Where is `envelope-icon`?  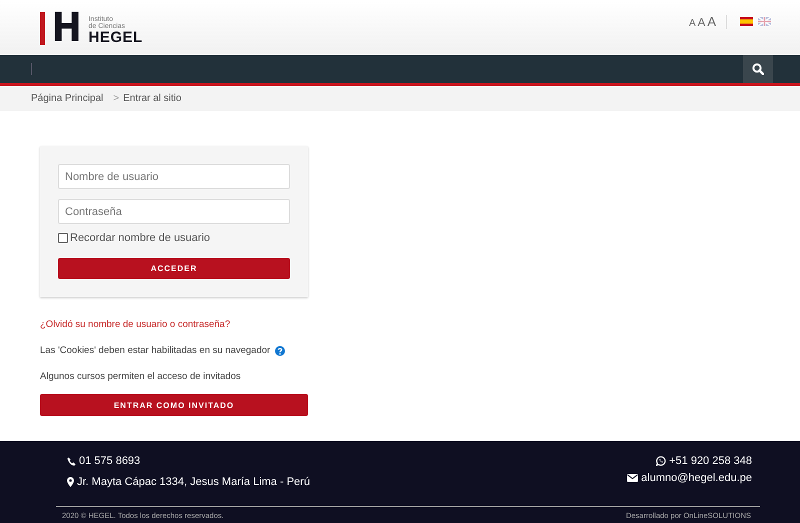
envelope-icon is located at coordinates (632, 478).